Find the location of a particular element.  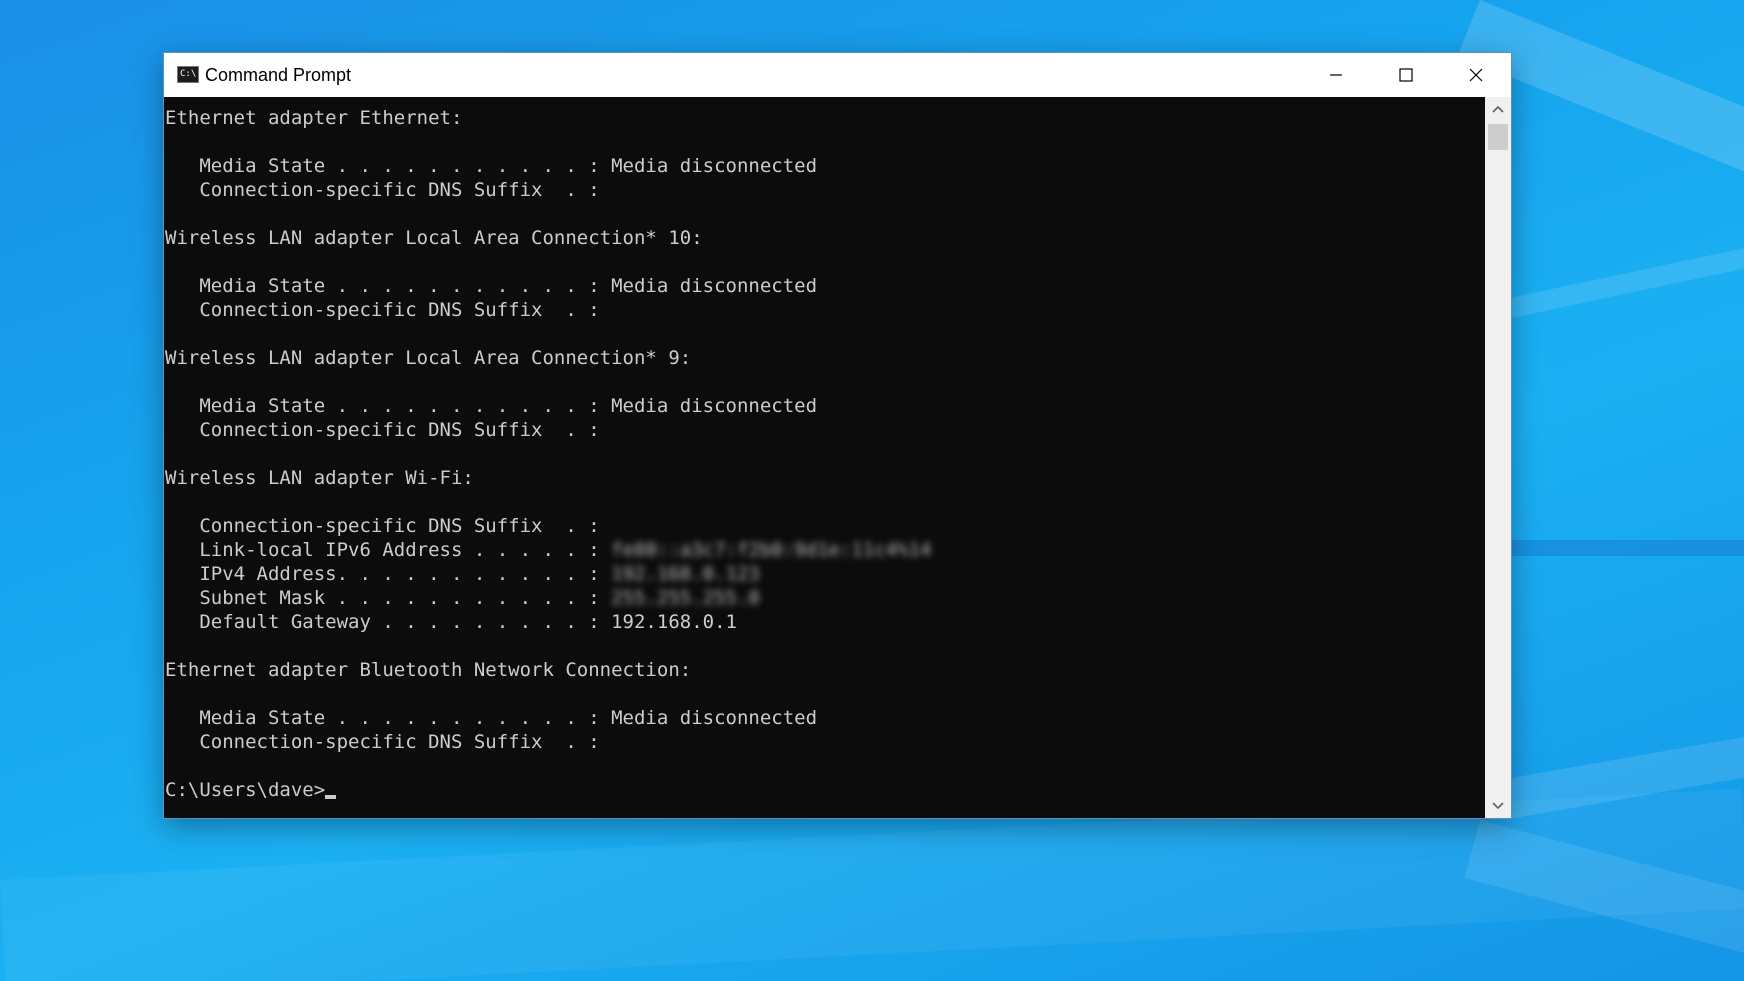

minimize-button is located at coordinates (1336, 75).